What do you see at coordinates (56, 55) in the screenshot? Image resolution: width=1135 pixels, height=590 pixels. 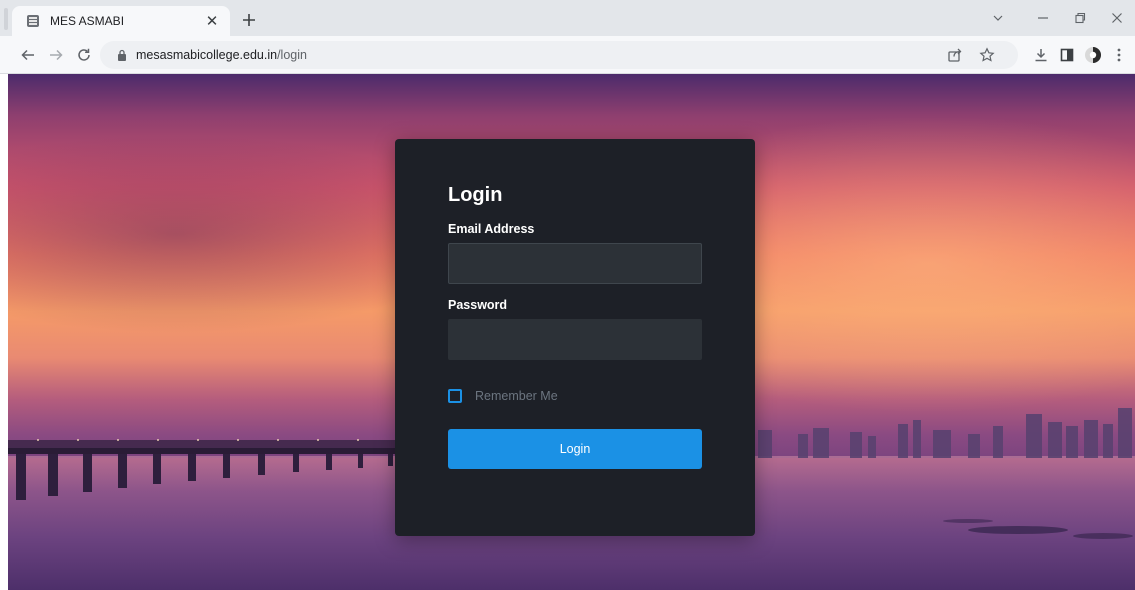 I see `forward-arrow-icon` at bounding box center [56, 55].